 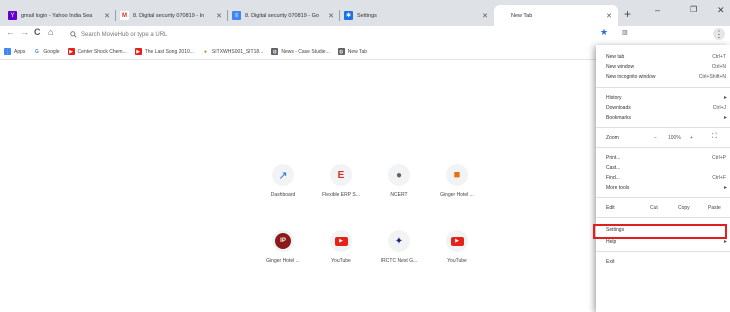 What do you see at coordinates (522, 15) in the screenshot?
I see `tab-title: New Tab` at bounding box center [522, 15].